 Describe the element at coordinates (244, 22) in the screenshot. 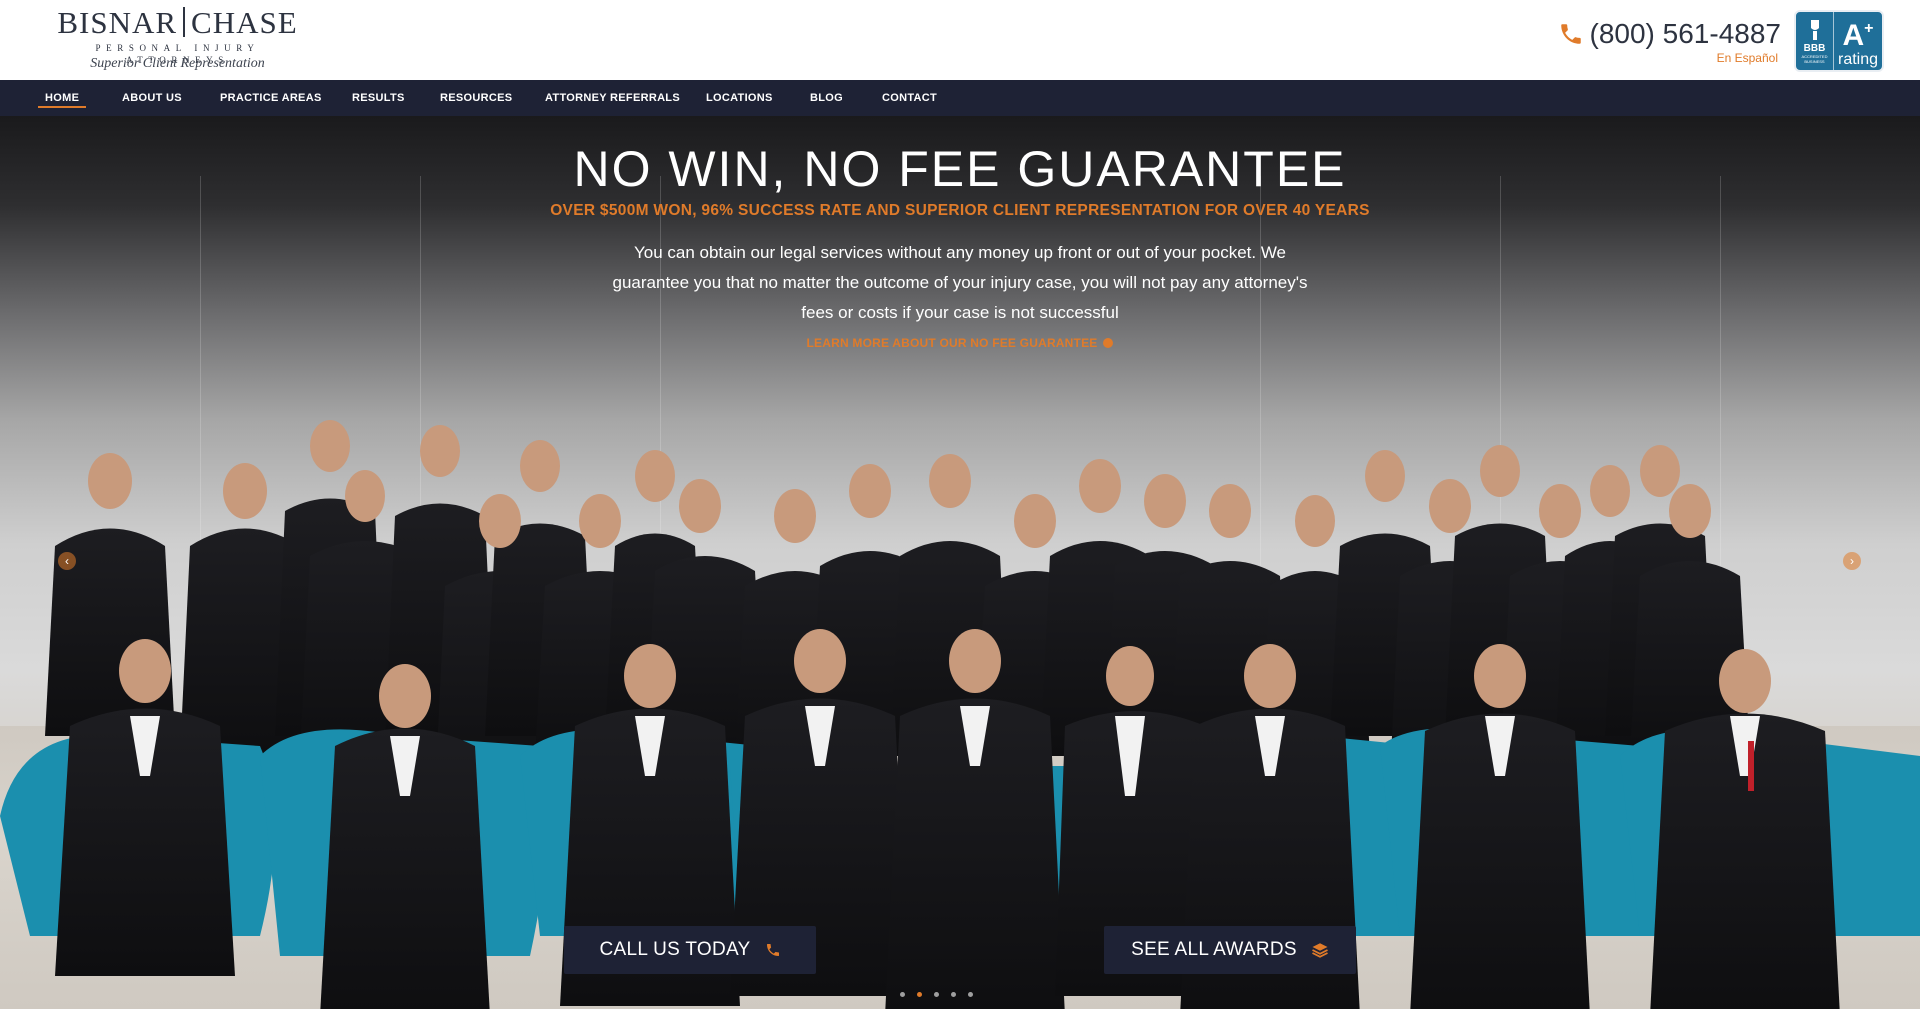

I see `logo-name-right: CHASE` at that location.